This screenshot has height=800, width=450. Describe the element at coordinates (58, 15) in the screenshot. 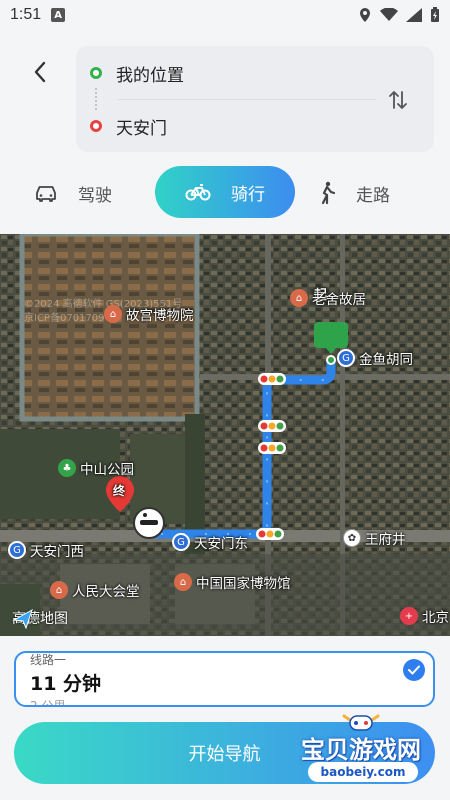

I see `accessibility-a-icon: A` at that location.